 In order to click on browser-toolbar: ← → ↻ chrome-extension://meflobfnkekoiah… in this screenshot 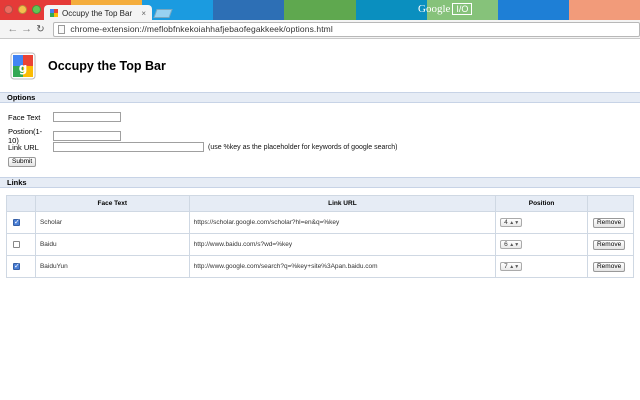, I will do `click(320, 29)`.